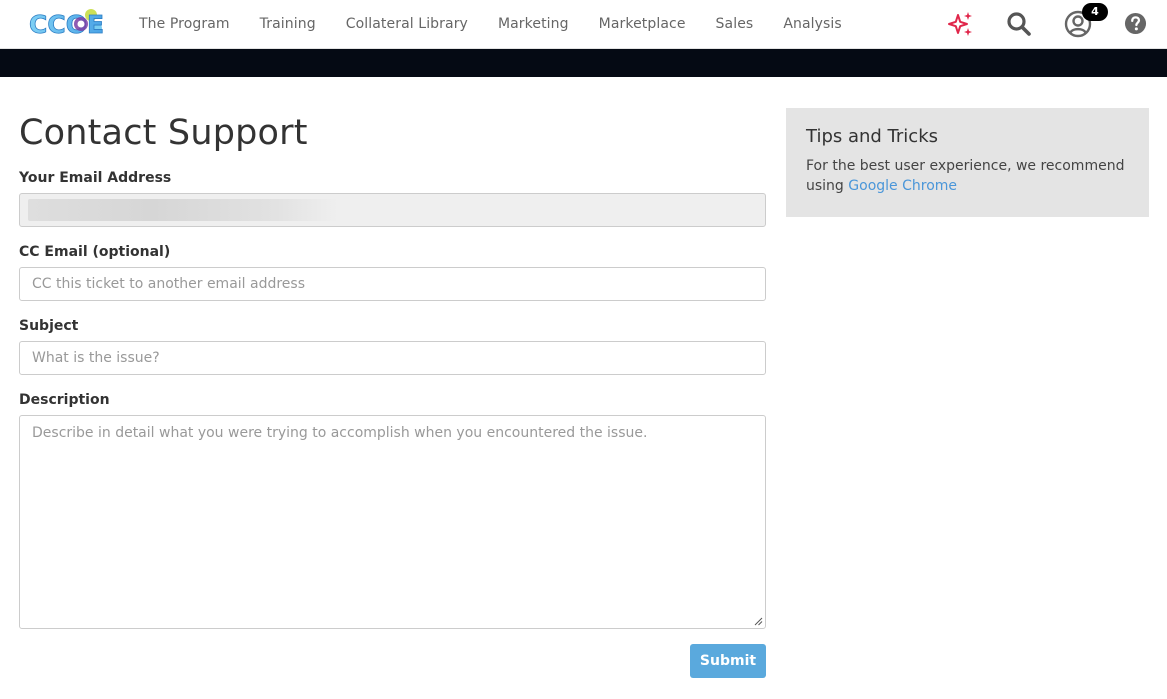  I want to click on redacted-email-value, so click(183, 210).